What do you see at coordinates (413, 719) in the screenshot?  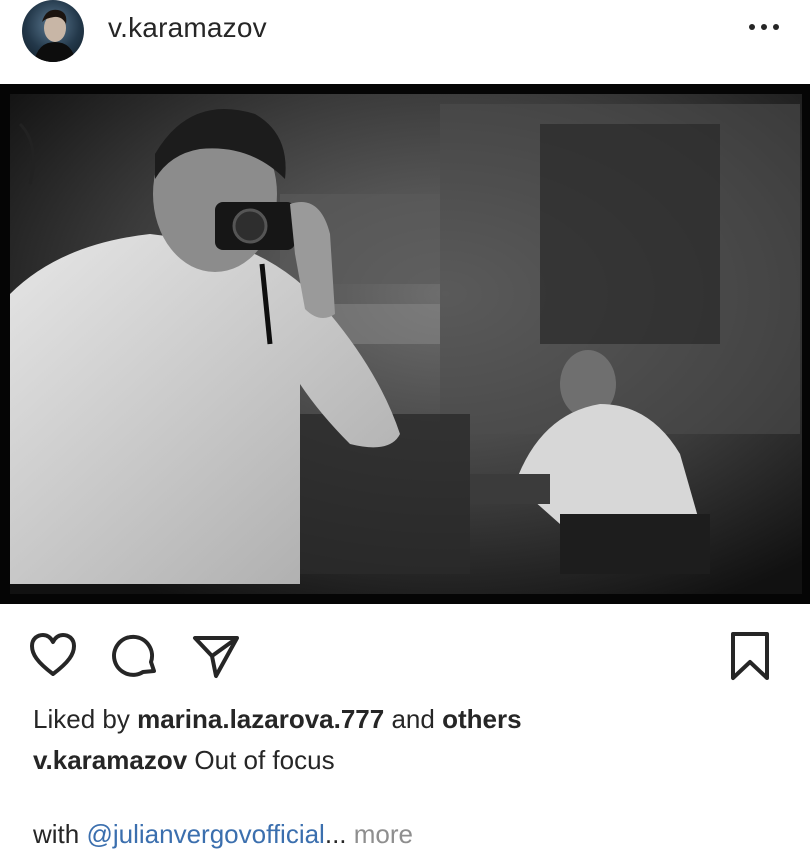 I see `likes-middle: and` at bounding box center [413, 719].